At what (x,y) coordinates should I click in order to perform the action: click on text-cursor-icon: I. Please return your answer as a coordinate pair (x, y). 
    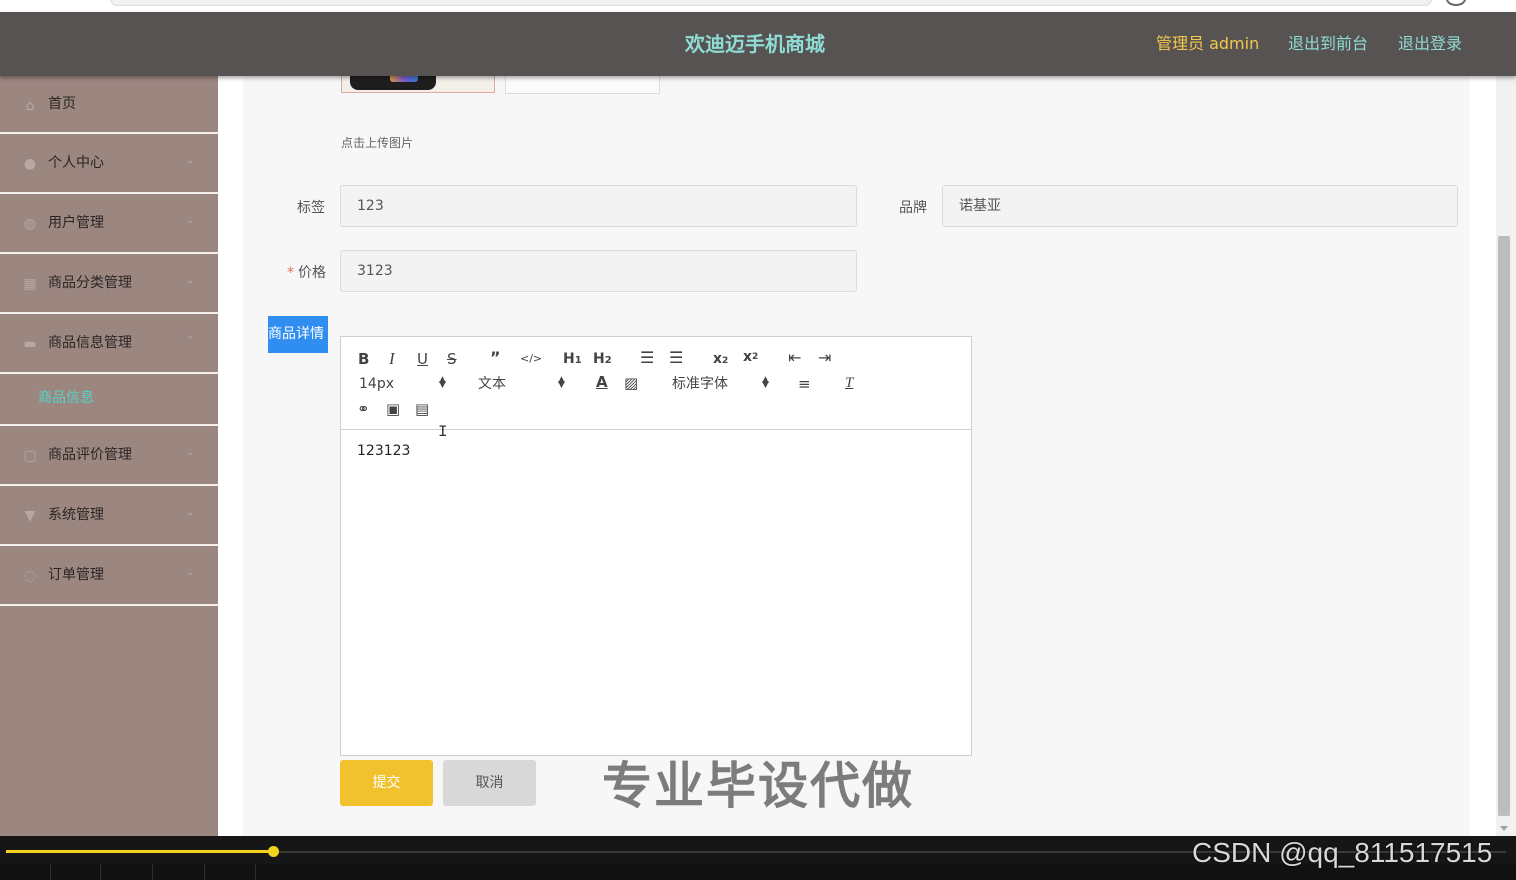
    Looking at the image, I should click on (443, 432).